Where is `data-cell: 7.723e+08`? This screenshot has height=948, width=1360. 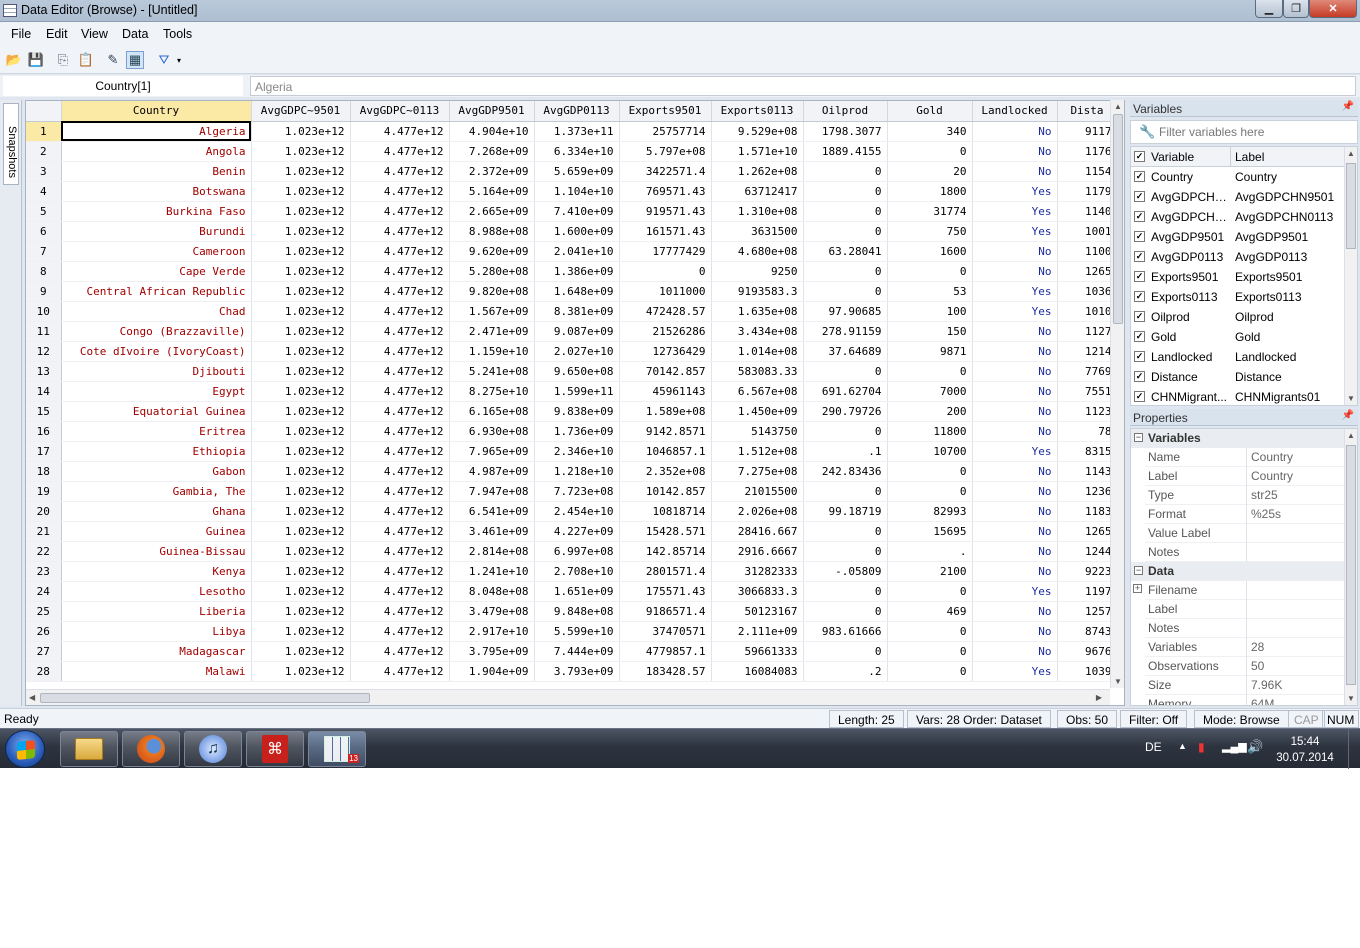 data-cell: 7.723e+08 is located at coordinates (577, 491).